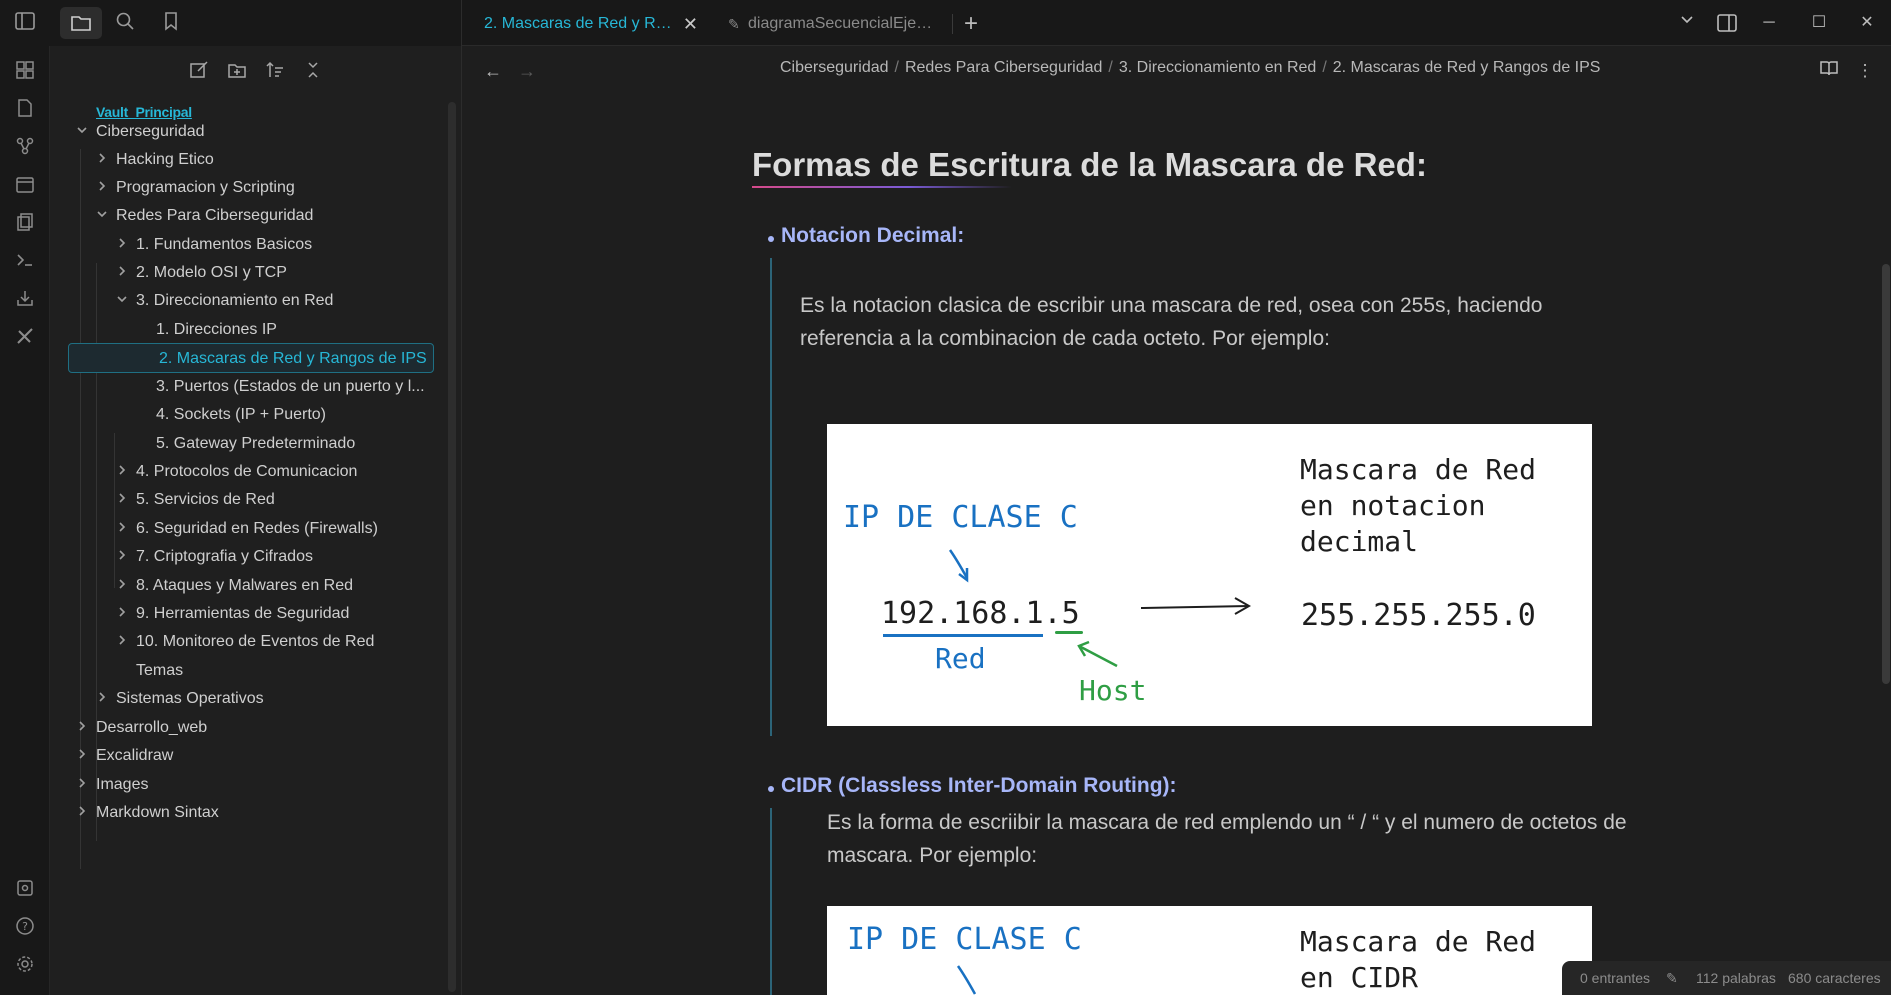  I want to click on terminal-icon, so click(25, 263).